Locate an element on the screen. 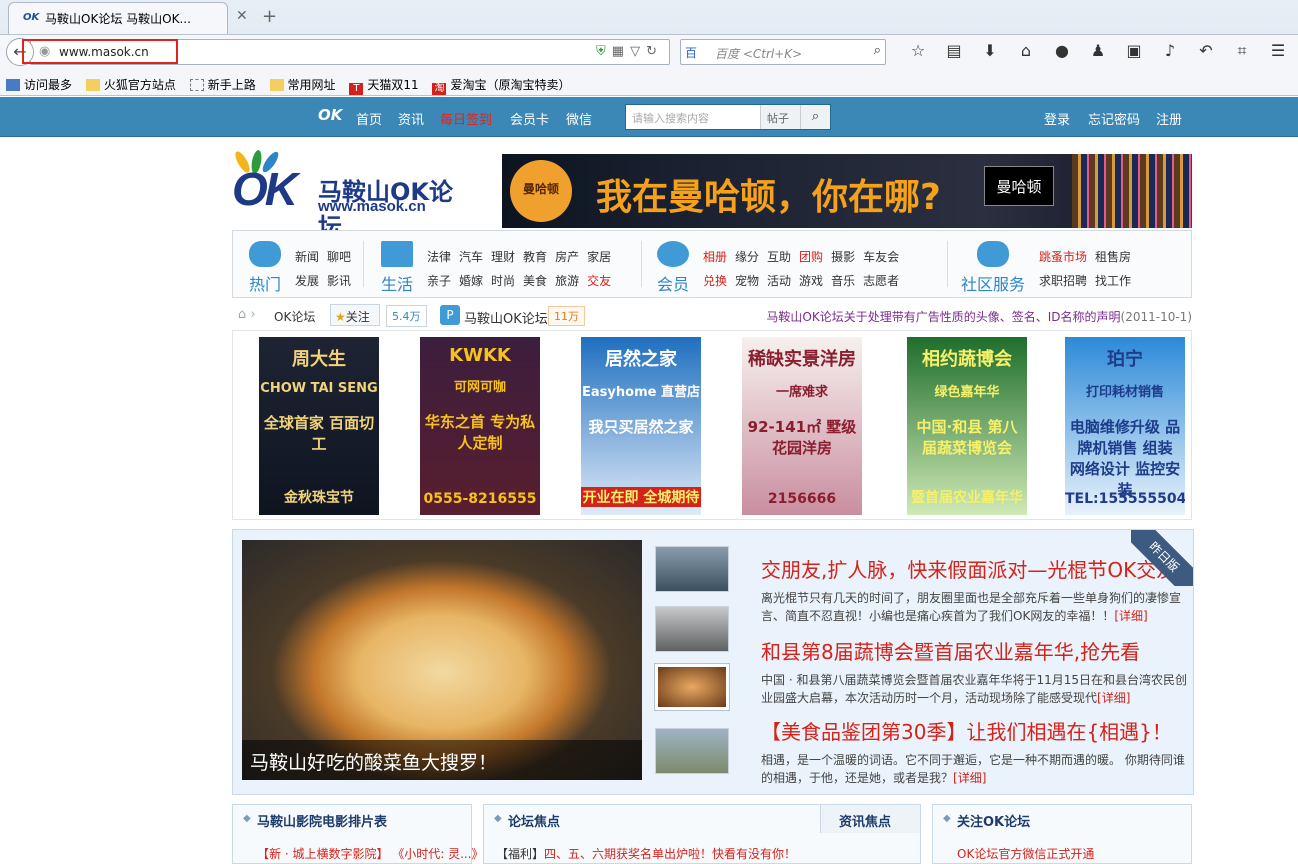 The width and height of the screenshot is (1298, 864). category-link: 亲子 is located at coordinates (439, 281).